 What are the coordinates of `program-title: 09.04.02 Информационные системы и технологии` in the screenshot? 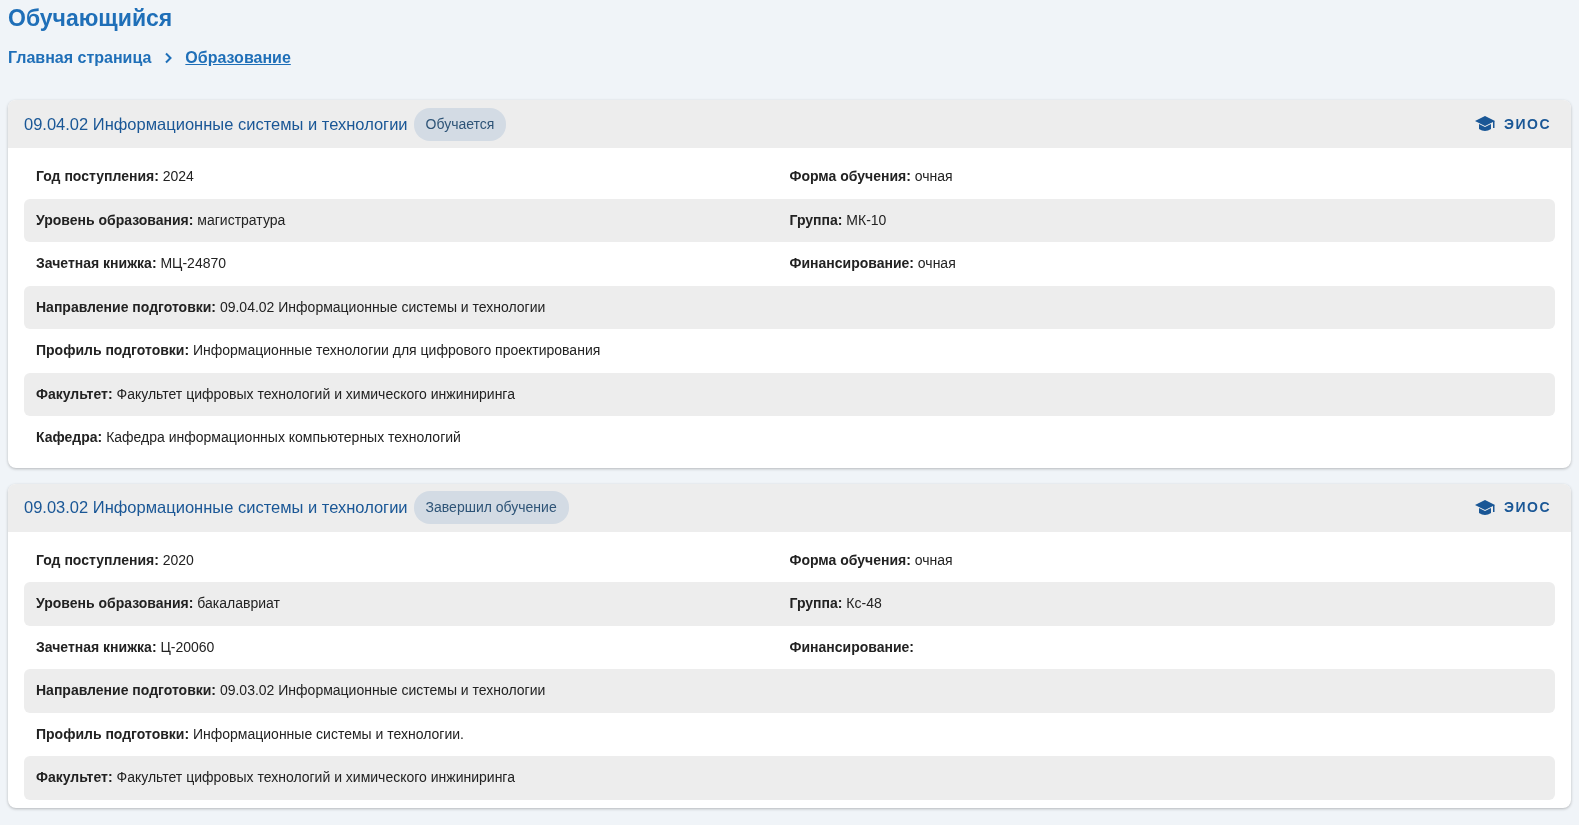 It's located at (216, 124).